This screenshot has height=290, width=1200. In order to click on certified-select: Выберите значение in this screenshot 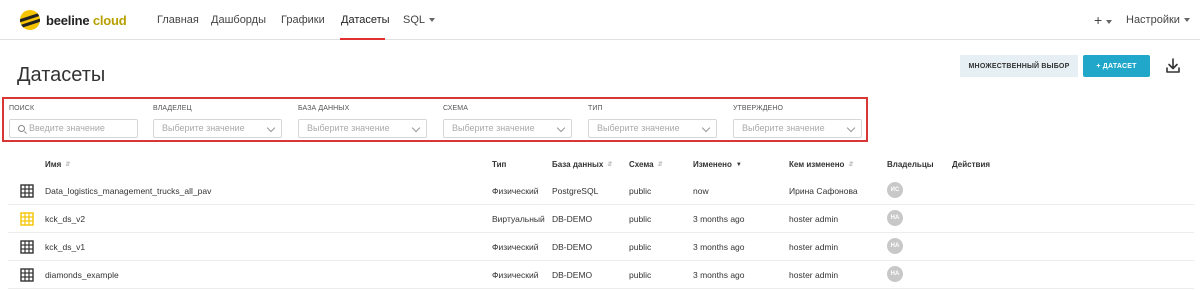, I will do `click(797, 128)`.